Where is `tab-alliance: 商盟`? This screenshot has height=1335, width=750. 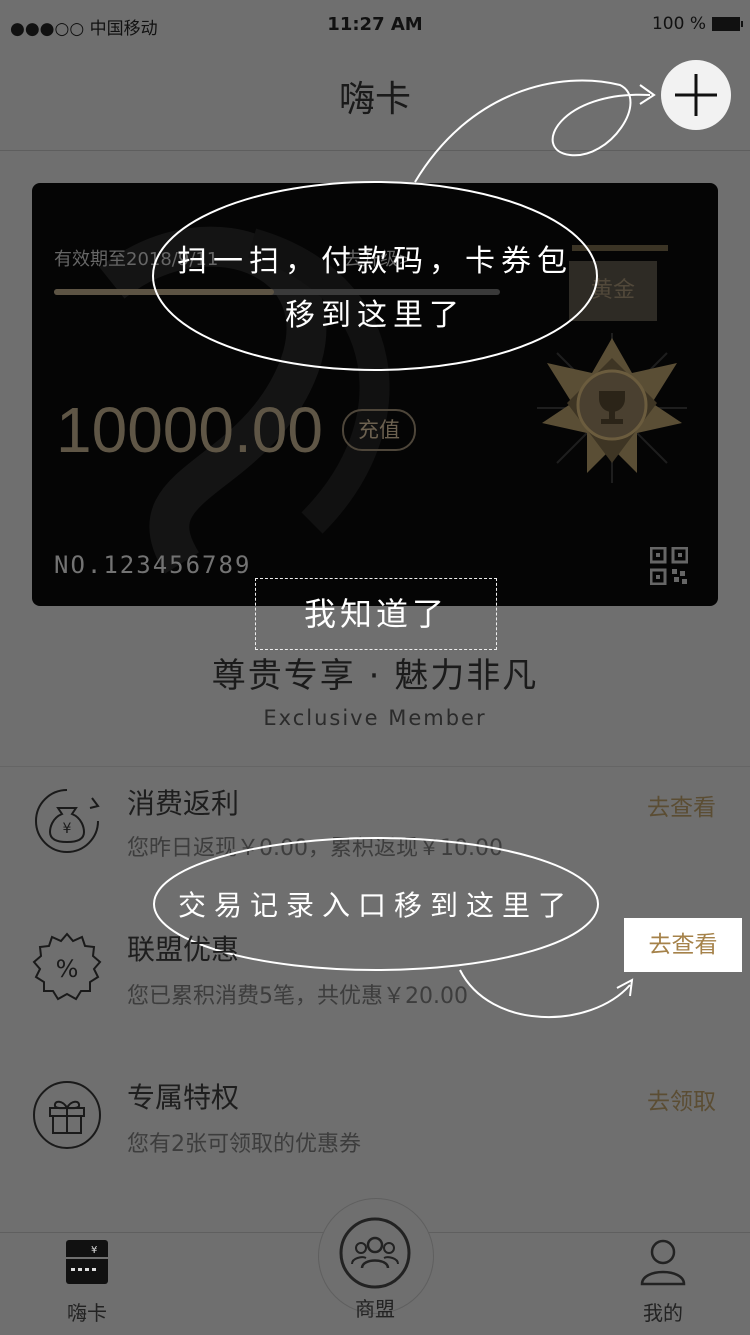
tab-alliance: 商盟 is located at coordinates (375, 1269).